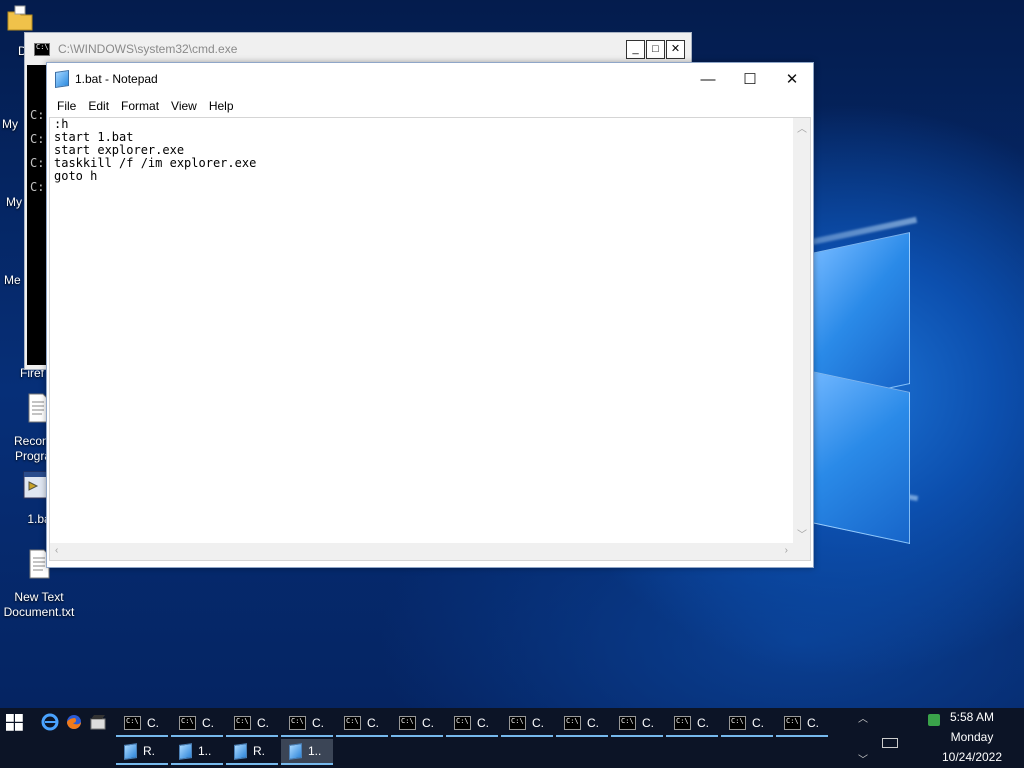  I want to click on media-player-icon, so click(98, 722).